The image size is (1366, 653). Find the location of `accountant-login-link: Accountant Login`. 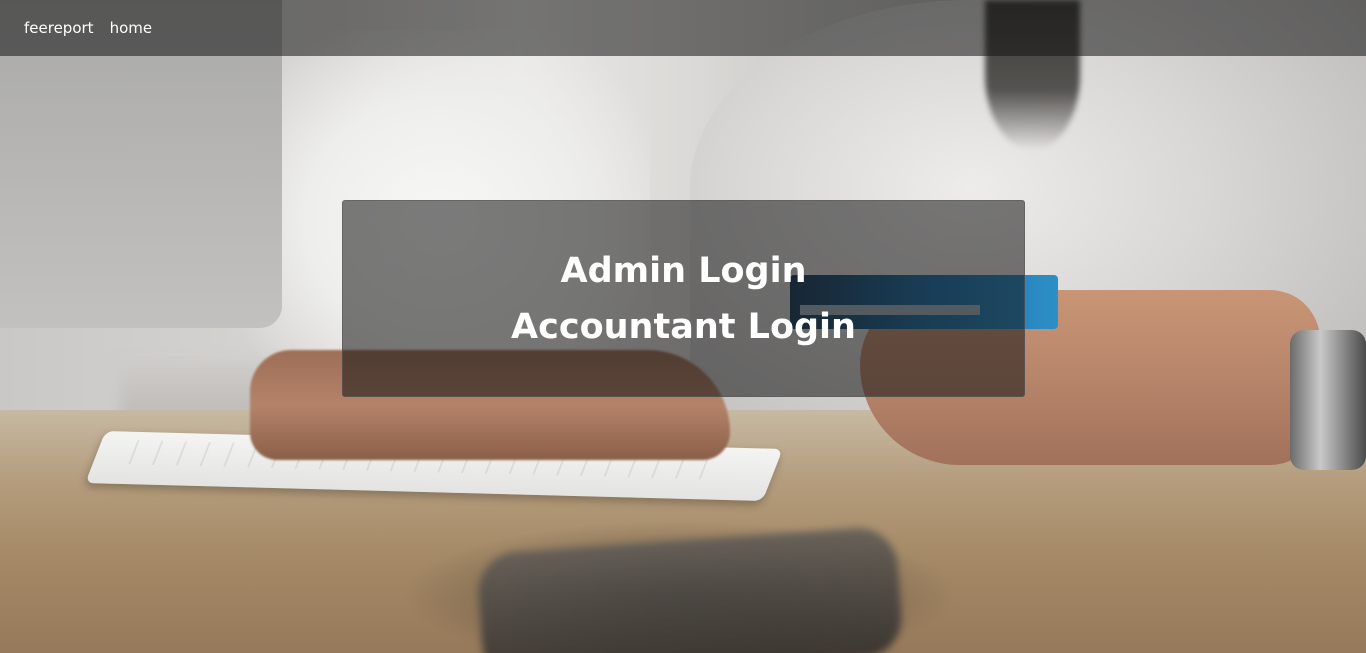

accountant-login-link: Accountant Login is located at coordinates (683, 327).